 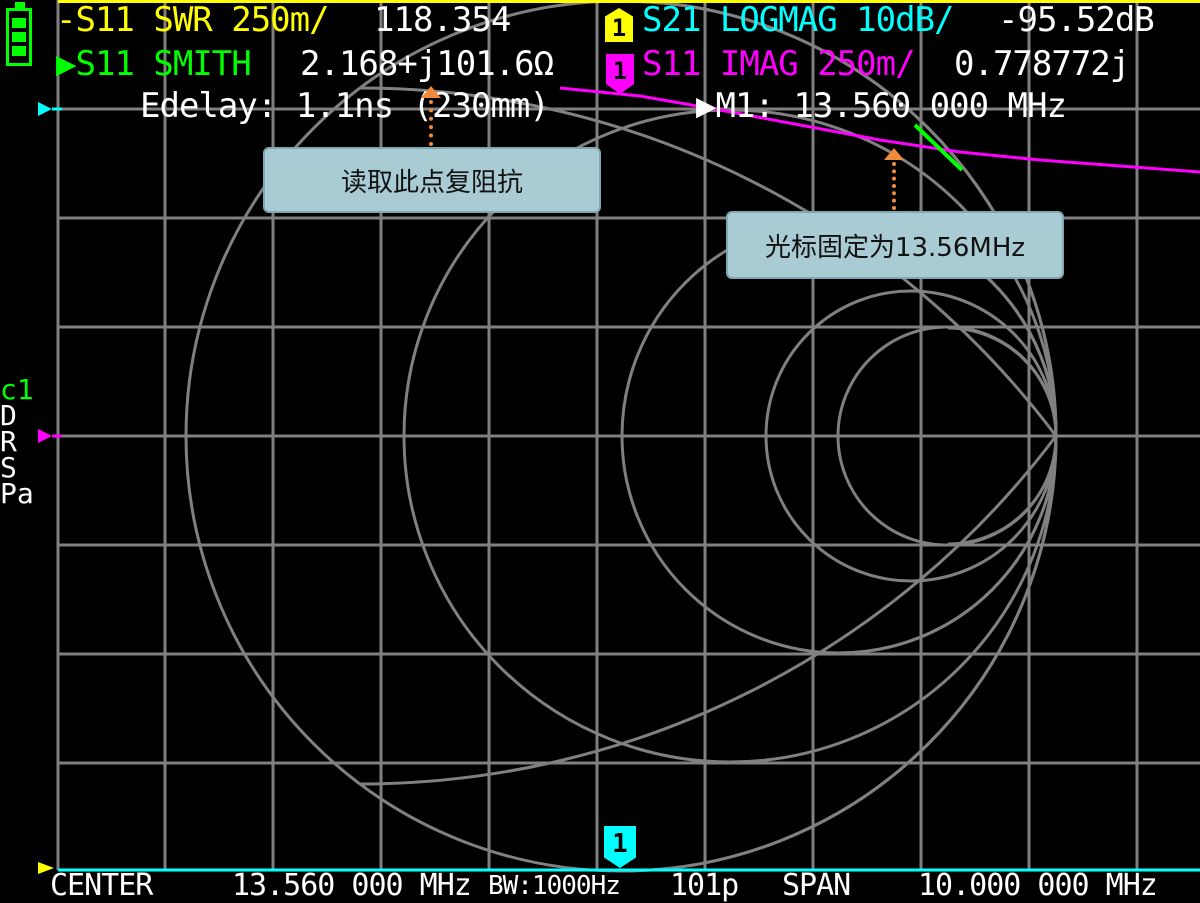 I want to click on footer-points: 101p, so click(x=704, y=885).